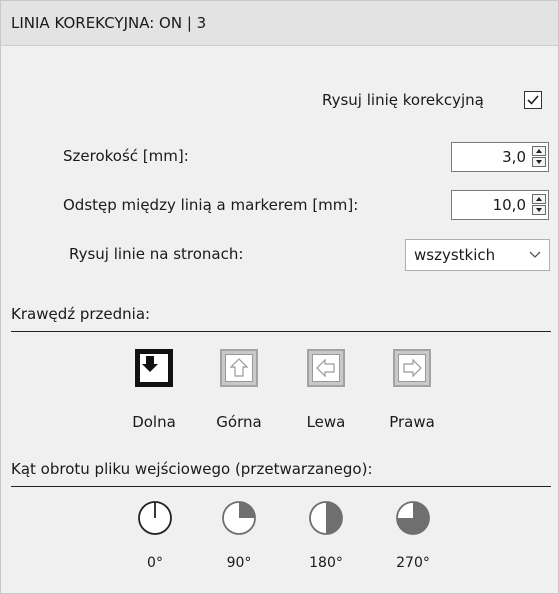 This screenshot has height=594, width=559. I want to click on rotation-0-icon, so click(155, 518).